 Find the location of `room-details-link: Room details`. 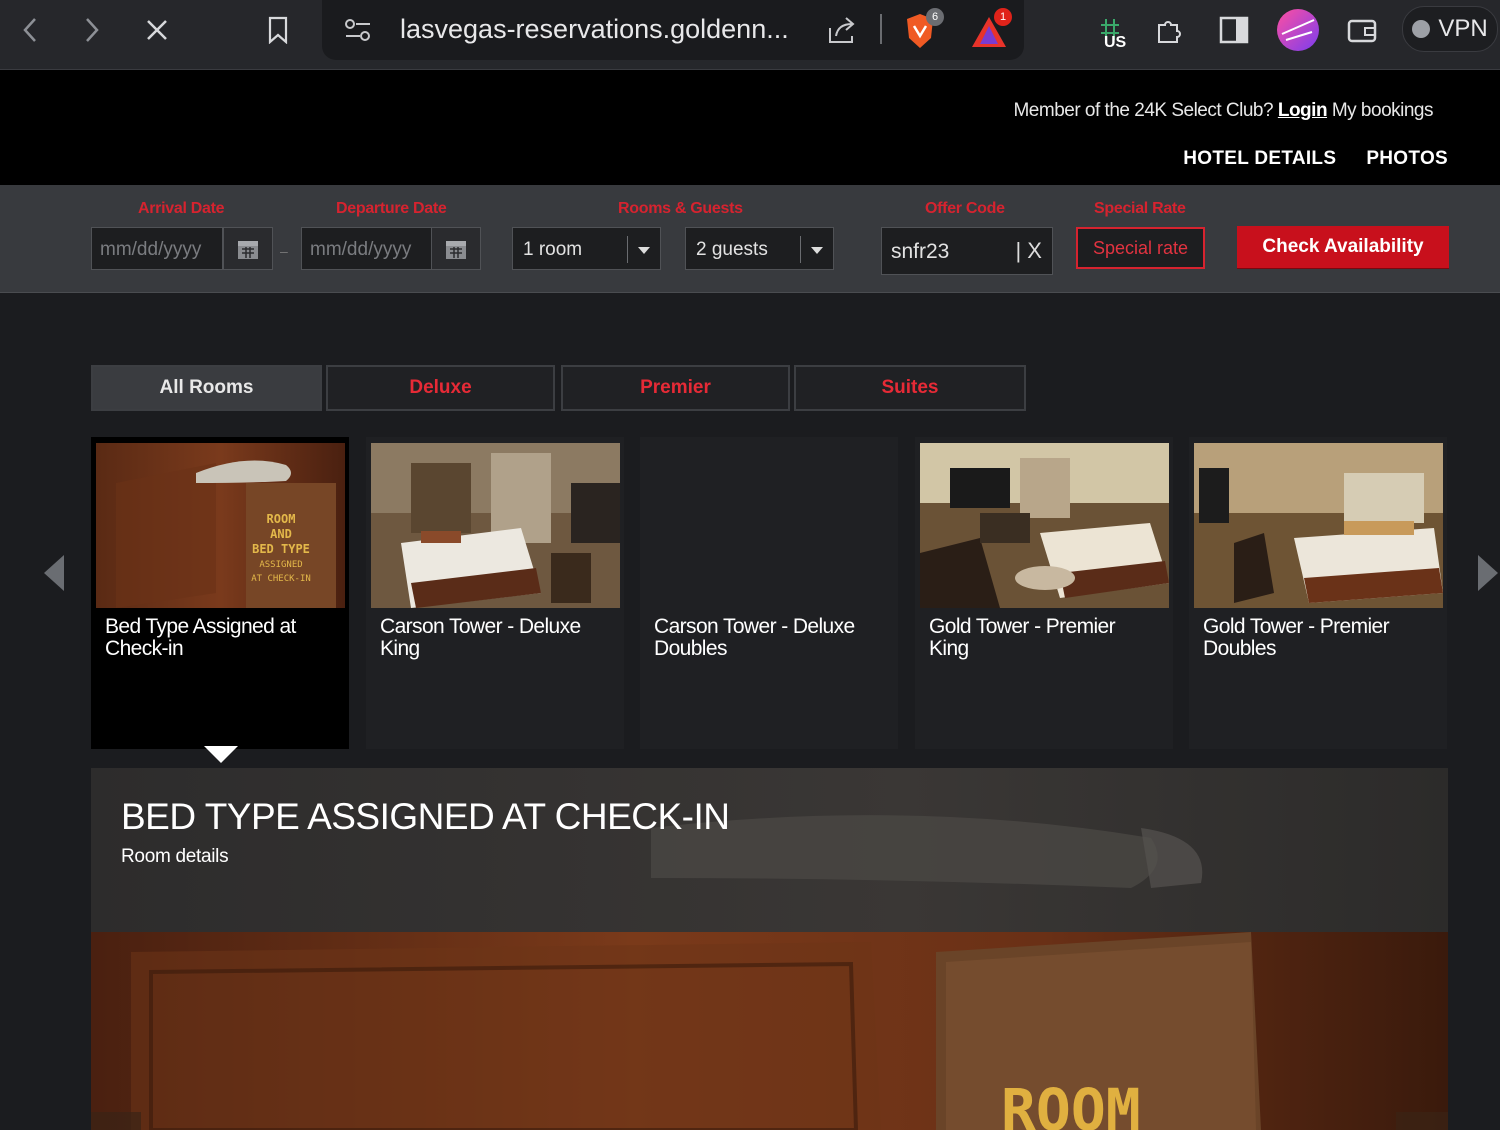

room-details-link: Room details is located at coordinates (175, 857).